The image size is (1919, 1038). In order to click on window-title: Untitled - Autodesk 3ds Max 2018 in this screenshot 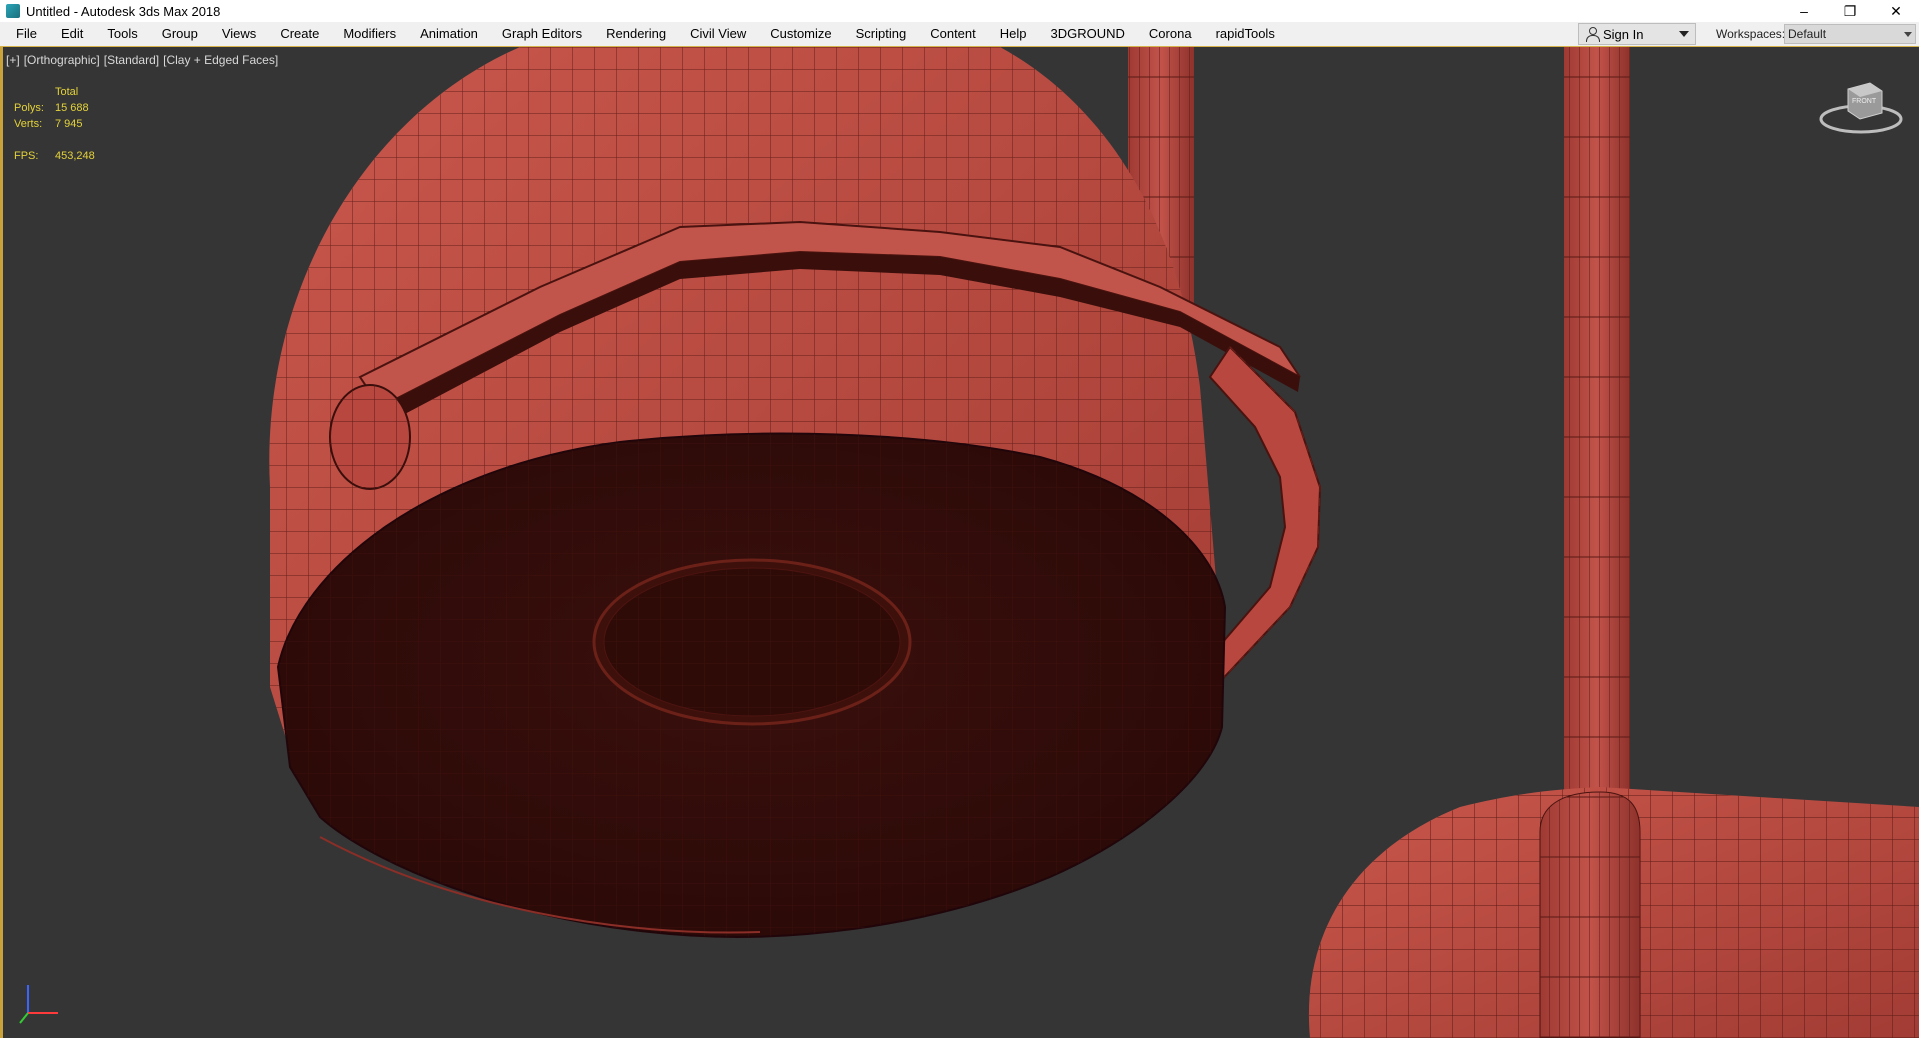, I will do `click(123, 11)`.